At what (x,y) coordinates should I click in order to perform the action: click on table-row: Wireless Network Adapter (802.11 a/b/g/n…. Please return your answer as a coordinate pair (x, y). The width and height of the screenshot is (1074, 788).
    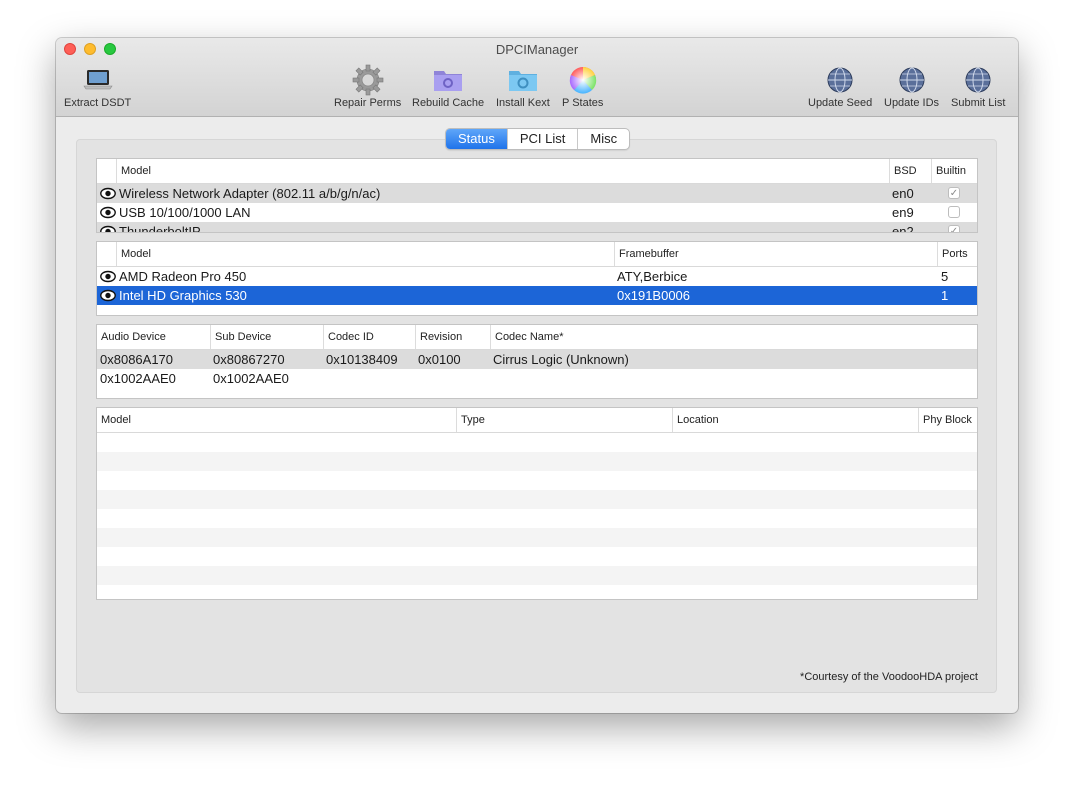
    Looking at the image, I should click on (537, 193).